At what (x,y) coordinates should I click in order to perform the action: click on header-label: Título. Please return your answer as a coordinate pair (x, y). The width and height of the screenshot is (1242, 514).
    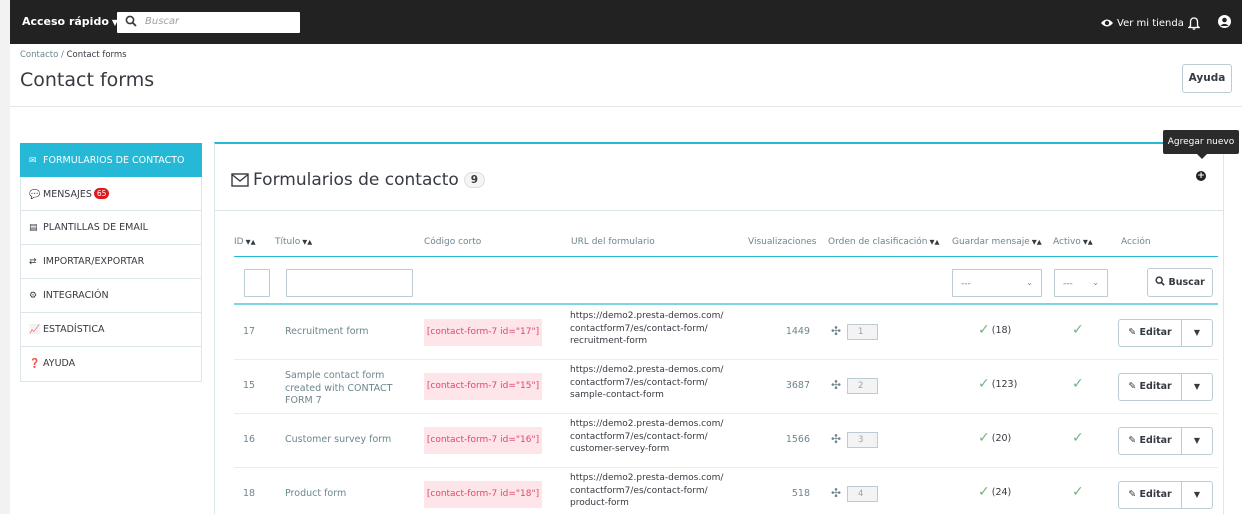
    Looking at the image, I should click on (288, 242).